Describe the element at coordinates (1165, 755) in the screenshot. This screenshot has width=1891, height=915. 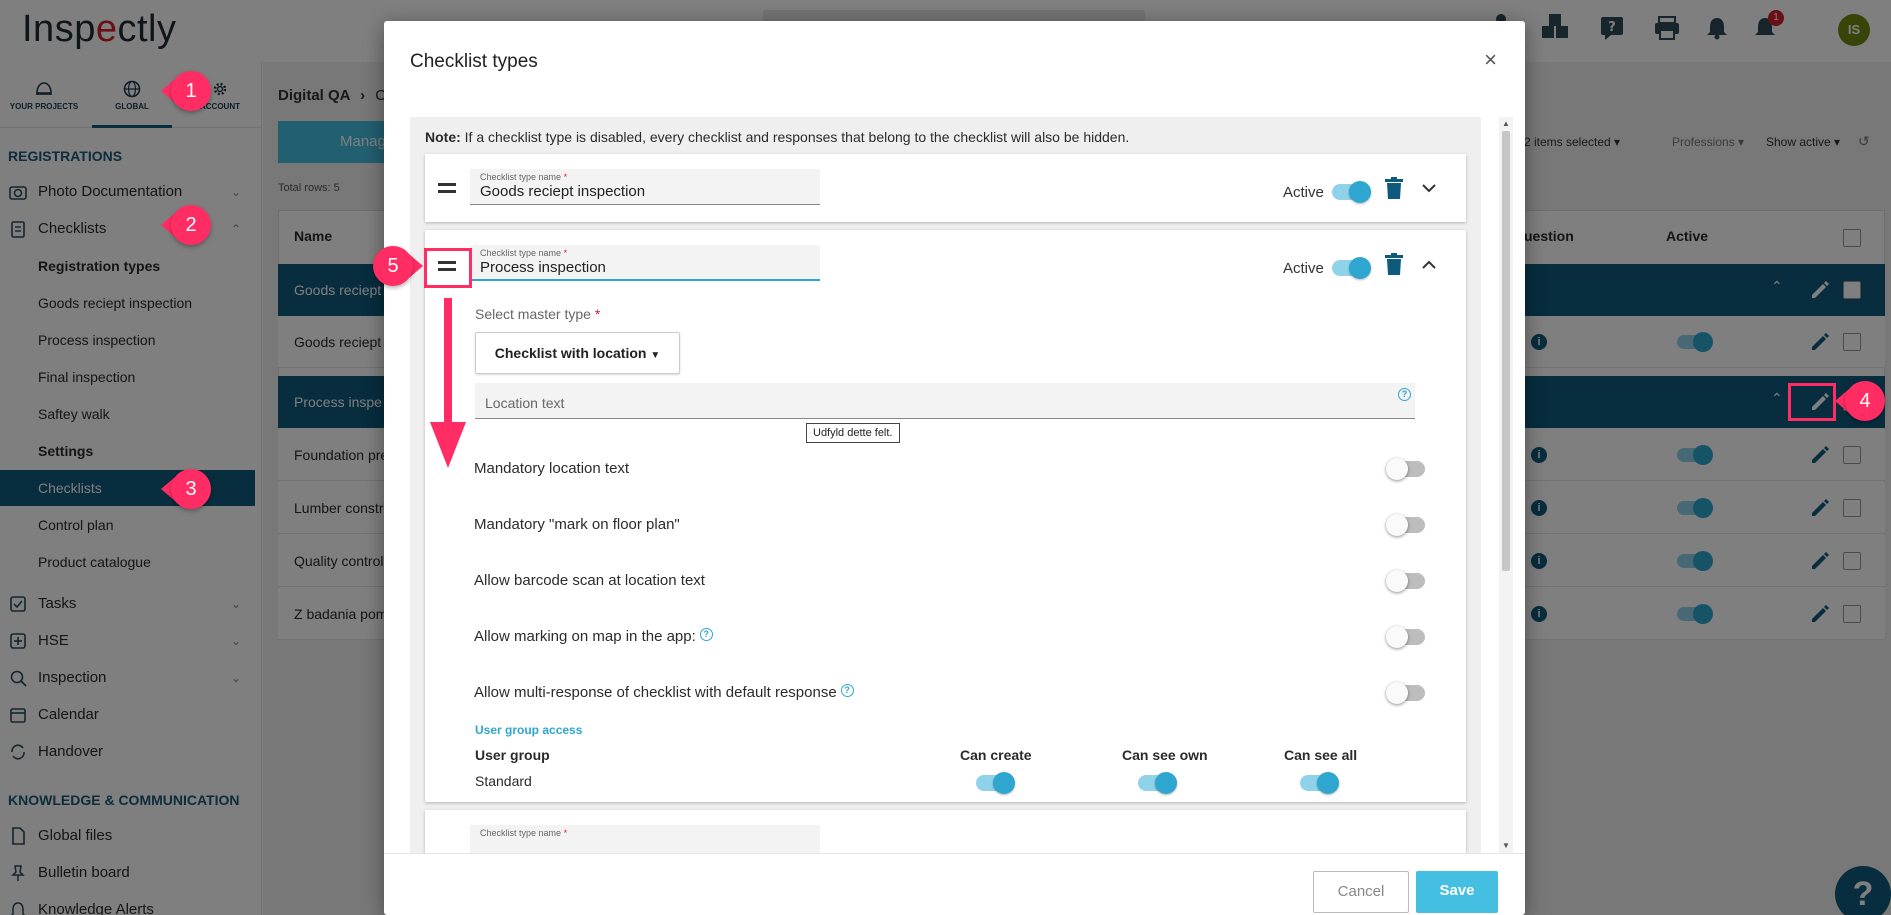
I see `can-see-own-header: Can see own` at that location.